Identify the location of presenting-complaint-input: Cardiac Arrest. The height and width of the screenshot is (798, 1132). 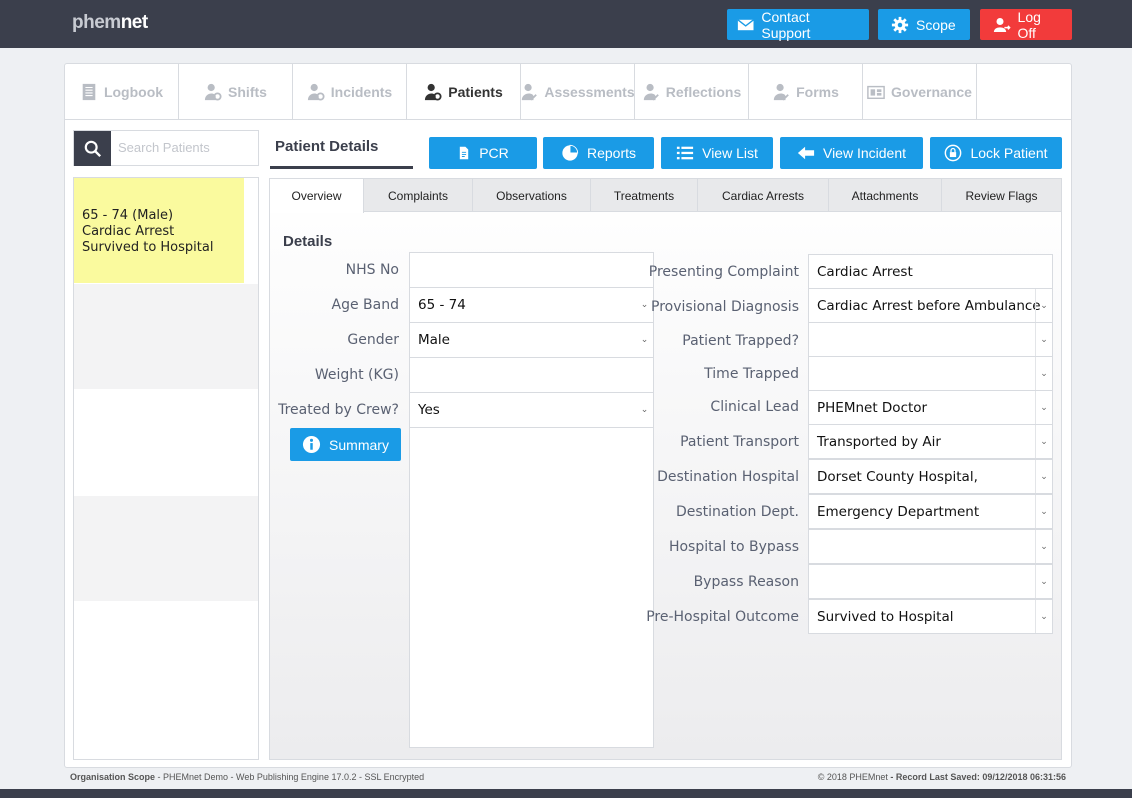
(930, 271).